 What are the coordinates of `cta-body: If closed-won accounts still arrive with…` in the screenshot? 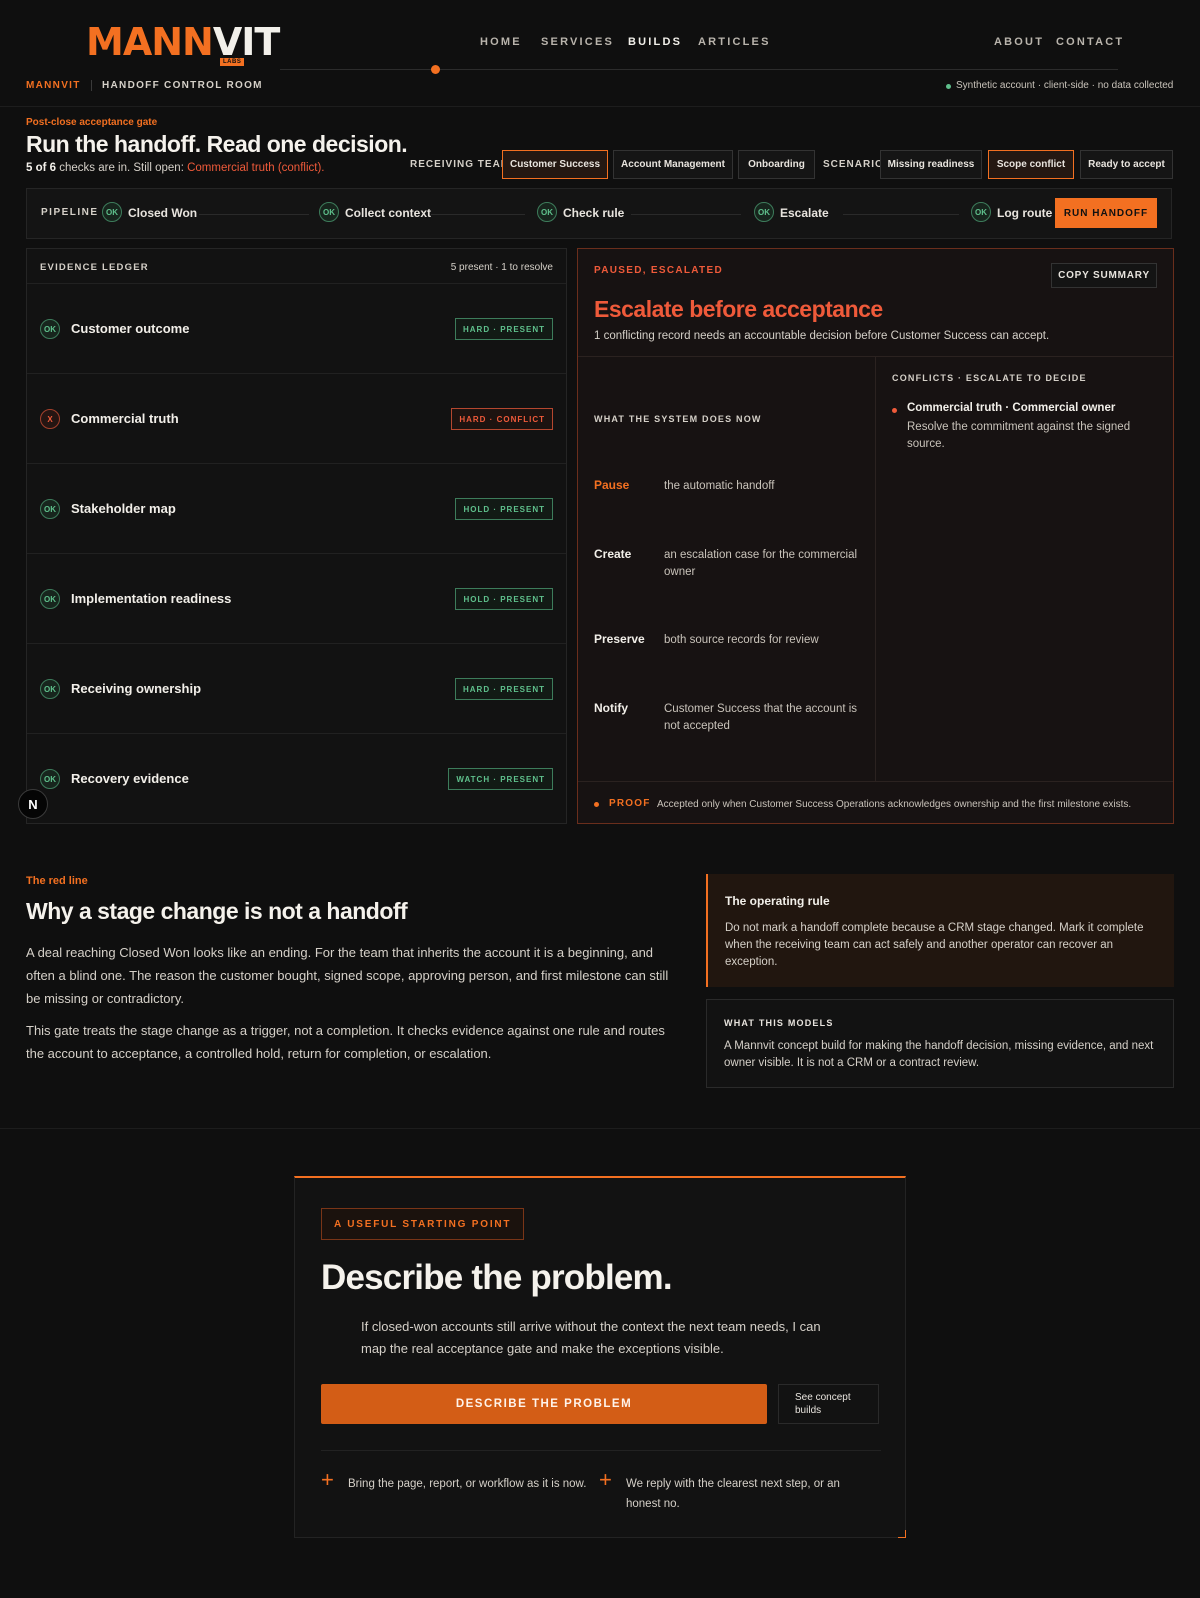 It's located at (591, 1337).